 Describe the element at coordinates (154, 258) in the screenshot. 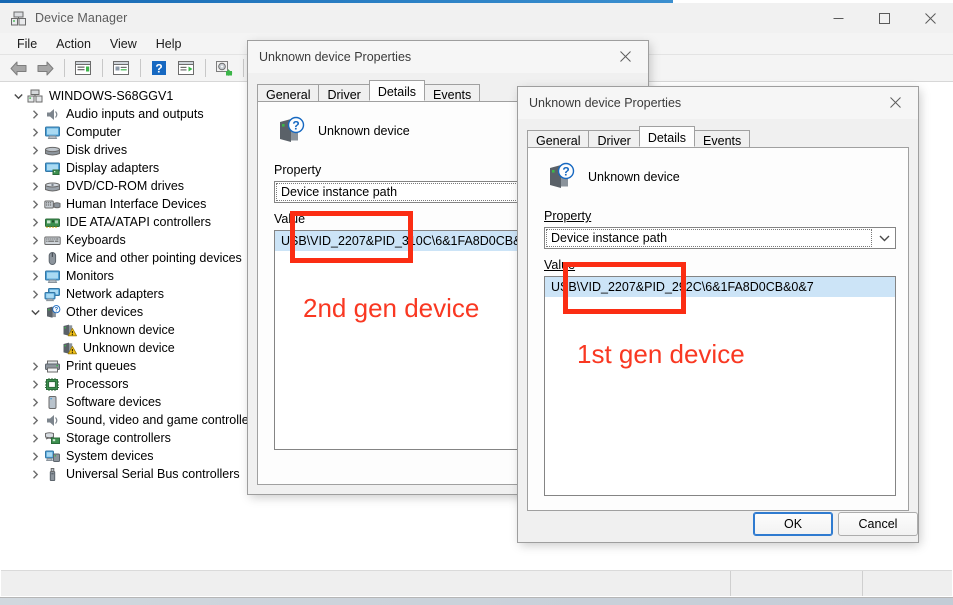

I see `tree-item-label: Mice and other pointing devices` at that location.